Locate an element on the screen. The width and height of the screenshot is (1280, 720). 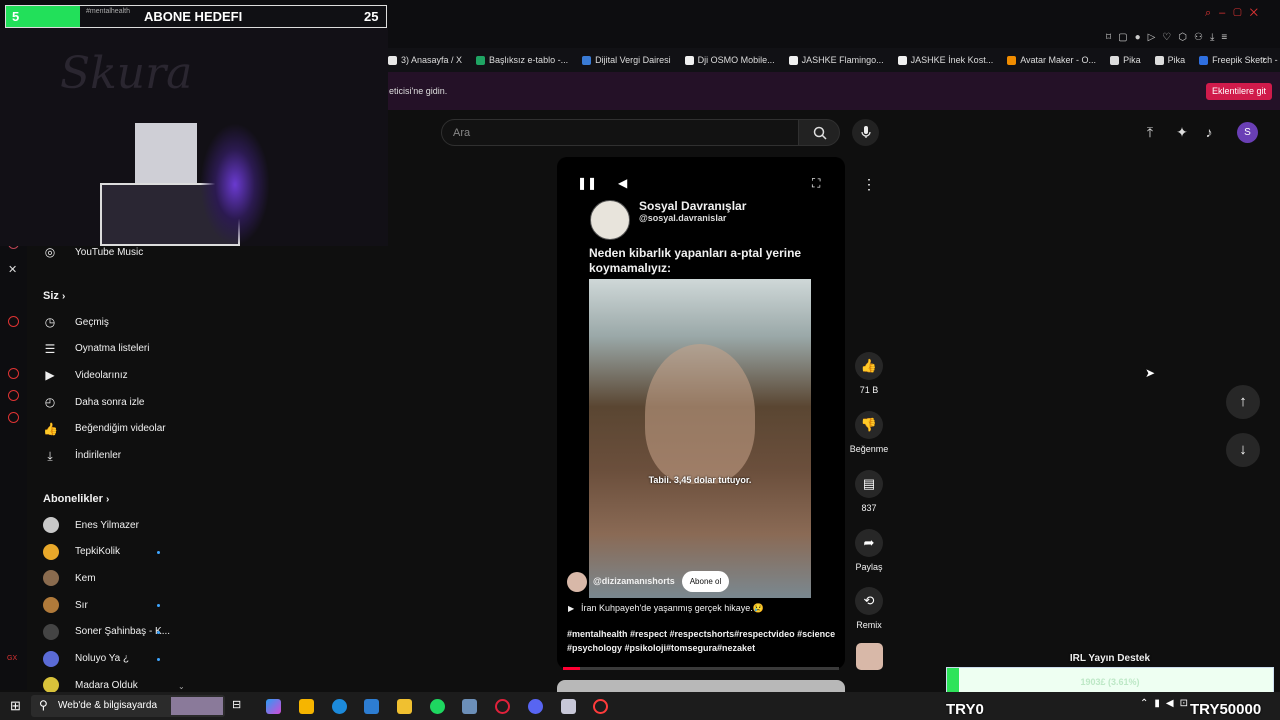
upload-icon: ⤒ is located at coordinates (1150, 132).